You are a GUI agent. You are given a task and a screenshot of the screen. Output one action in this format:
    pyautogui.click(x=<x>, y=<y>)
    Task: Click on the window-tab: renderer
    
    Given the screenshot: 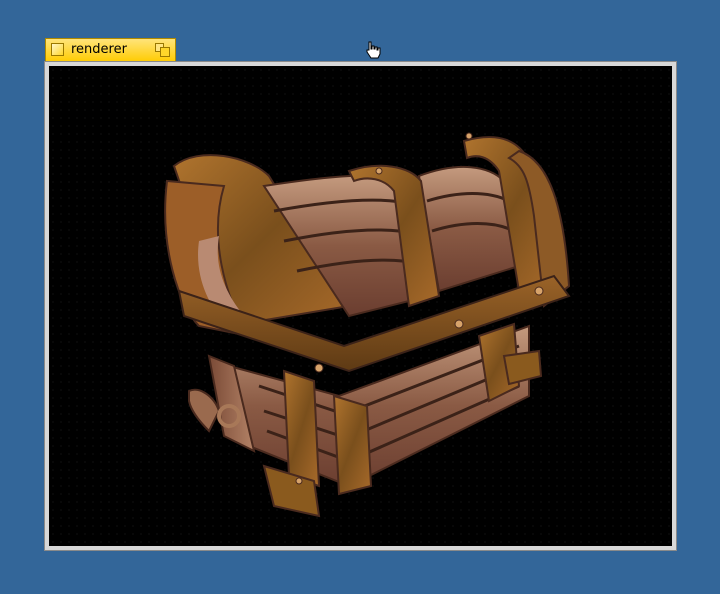 What is the action you would take?
    pyautogui.click(x=110, y=50)
    